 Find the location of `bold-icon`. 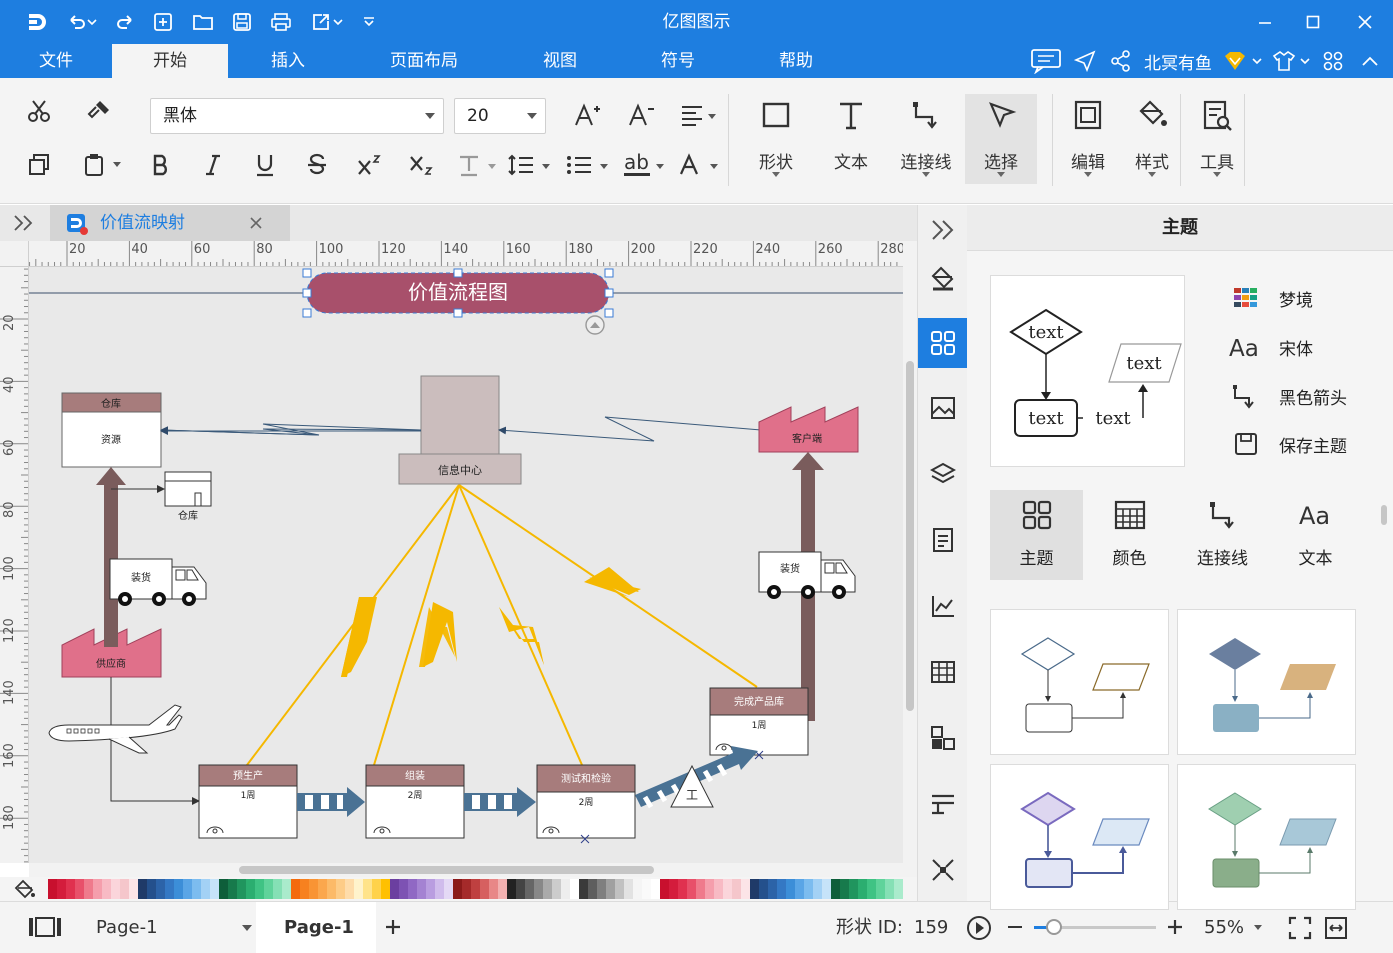

bold-icon is located at coordinates (161, 165).